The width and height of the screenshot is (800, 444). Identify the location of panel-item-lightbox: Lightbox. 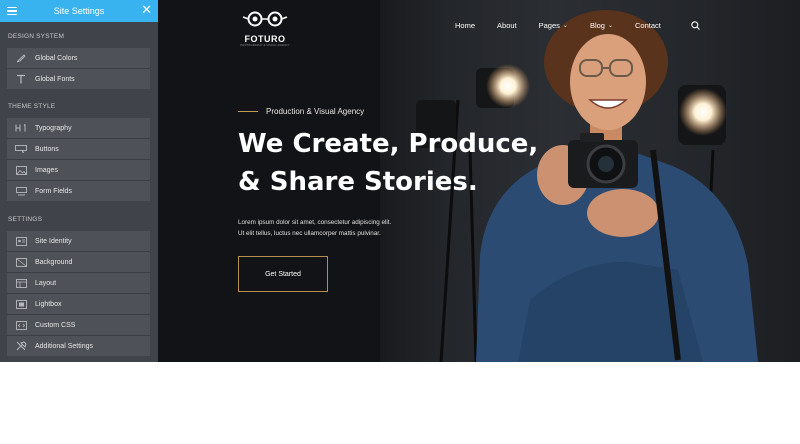
(78, 304).